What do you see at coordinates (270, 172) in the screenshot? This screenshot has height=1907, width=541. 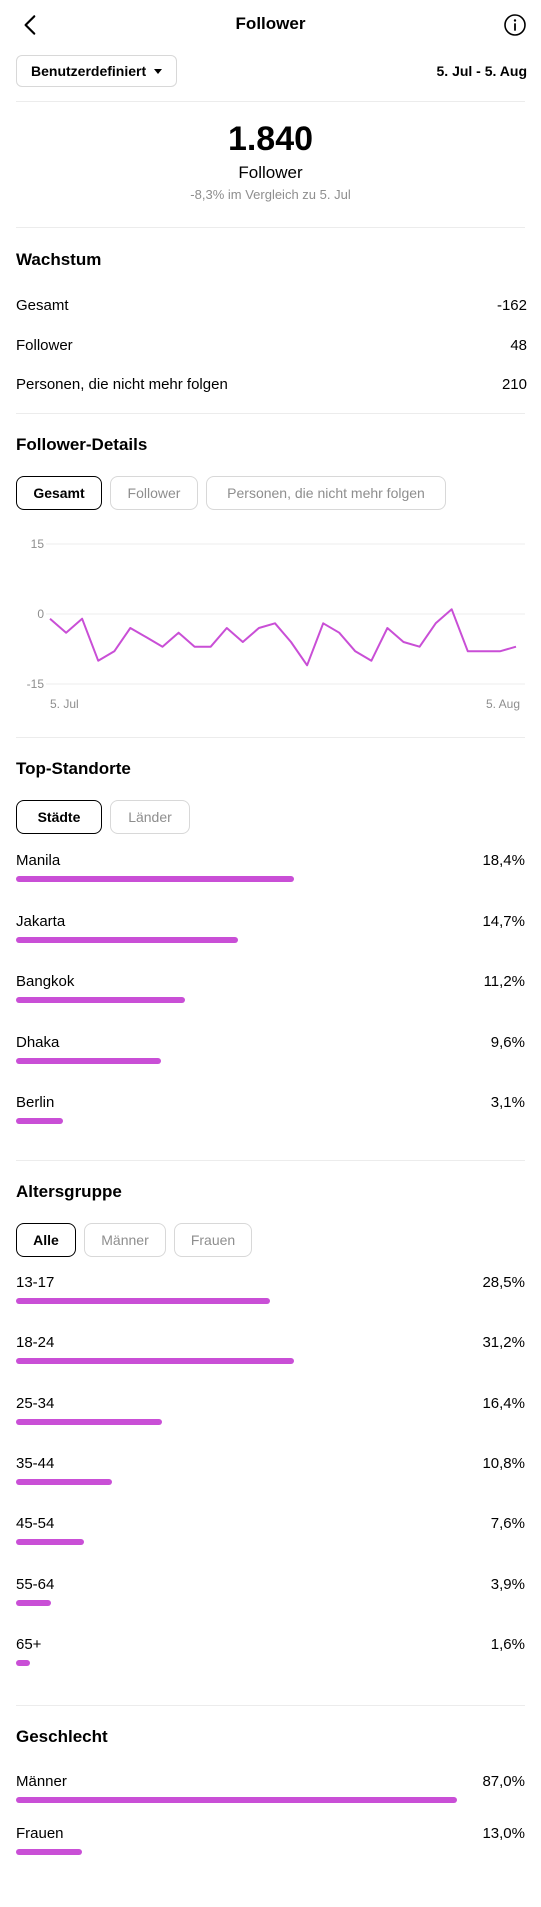 I see `follower-total-label: Follower` at bounding box center [270, 172].